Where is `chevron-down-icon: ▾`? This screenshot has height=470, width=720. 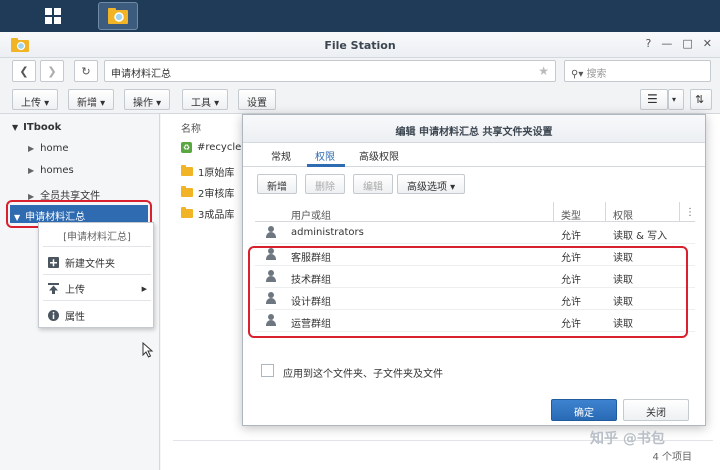
chevron-down-icon: ▾ is located at coordinates (674, 99).